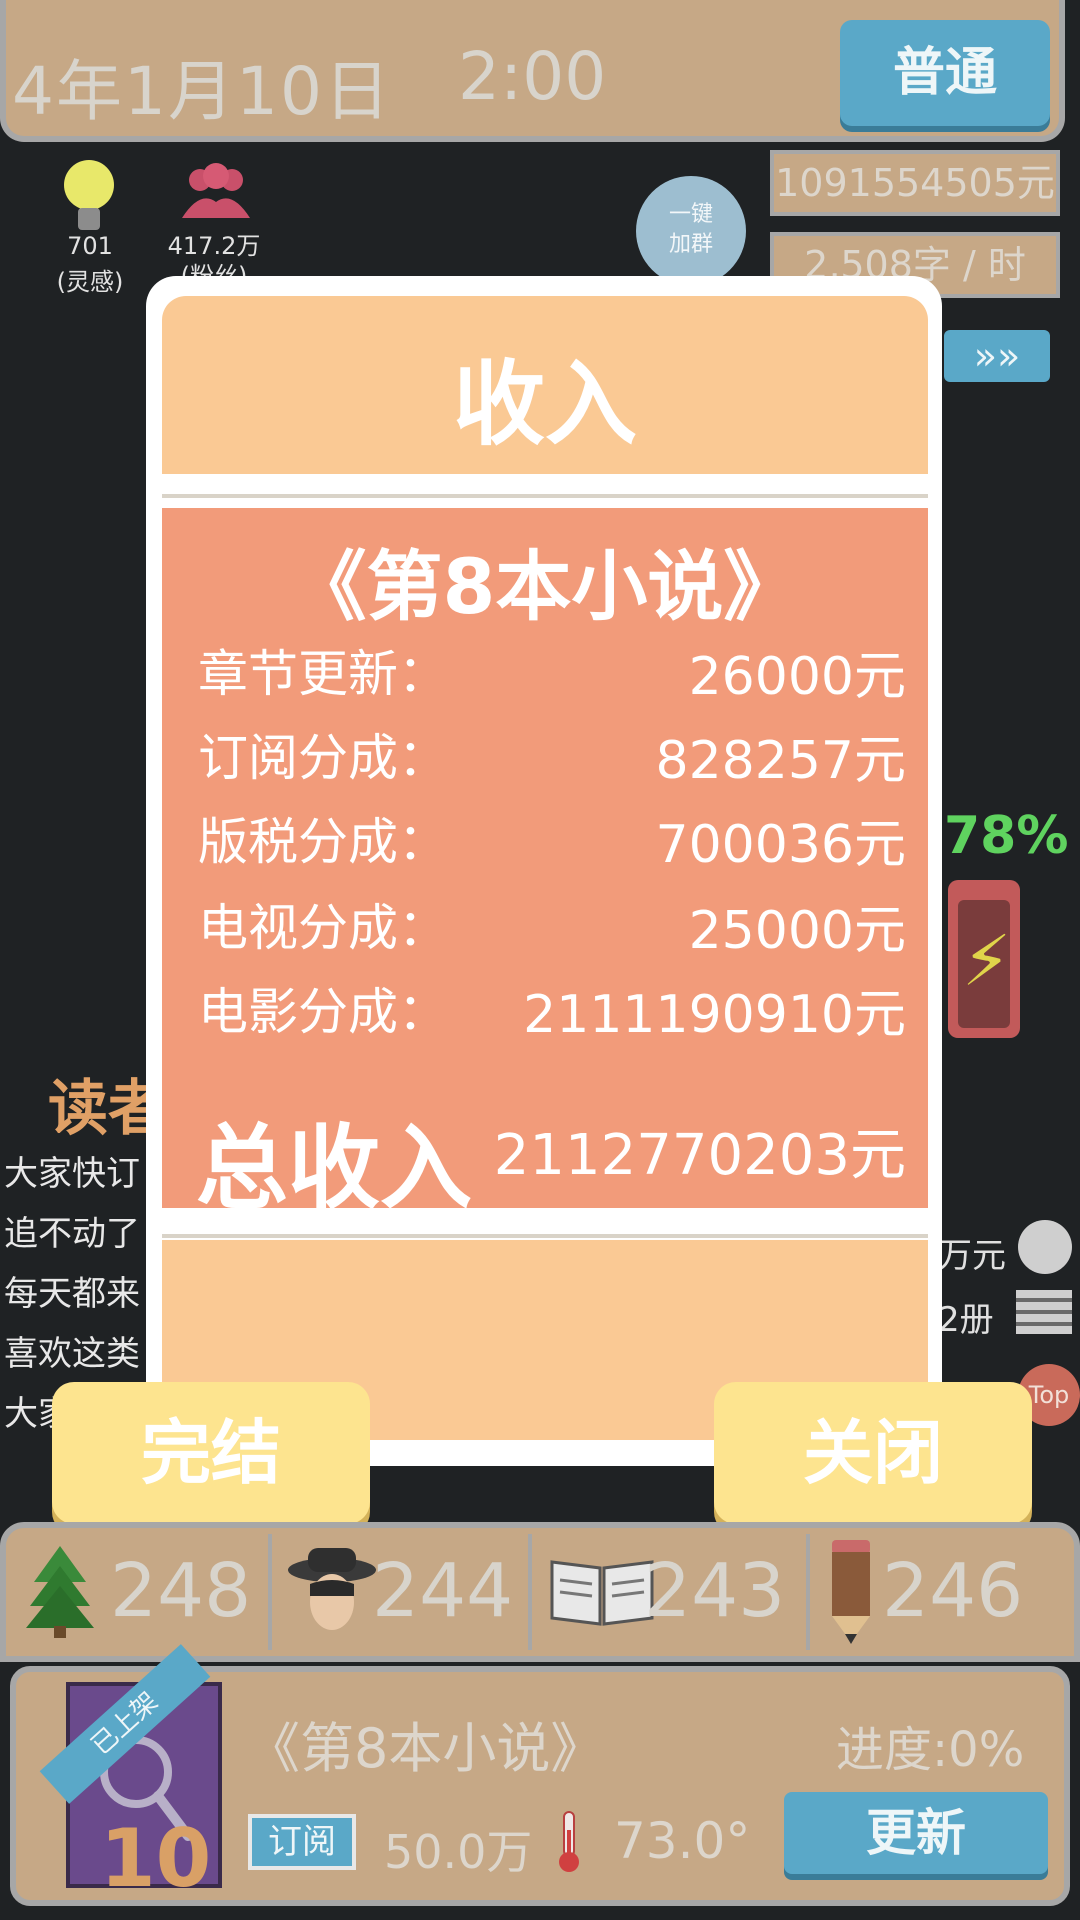 The height and width of the screenshot is (1920, 1080). Describe the element at coordinates (915, 183) in the screenshot. I see `money-display: 1091554505元` at that location.